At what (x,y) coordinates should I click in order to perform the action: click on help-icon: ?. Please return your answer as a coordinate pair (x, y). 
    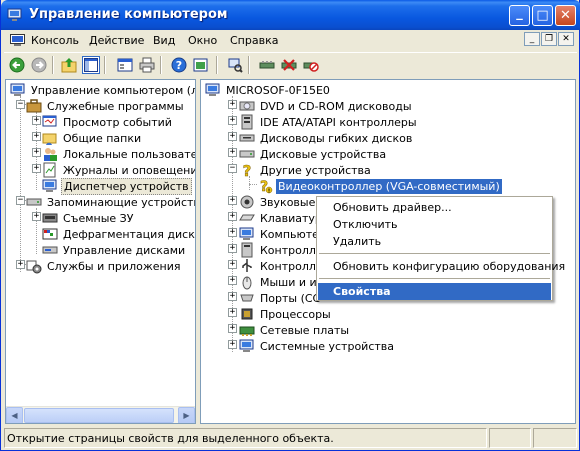
    Looking at the image, I should click on (179, 65).